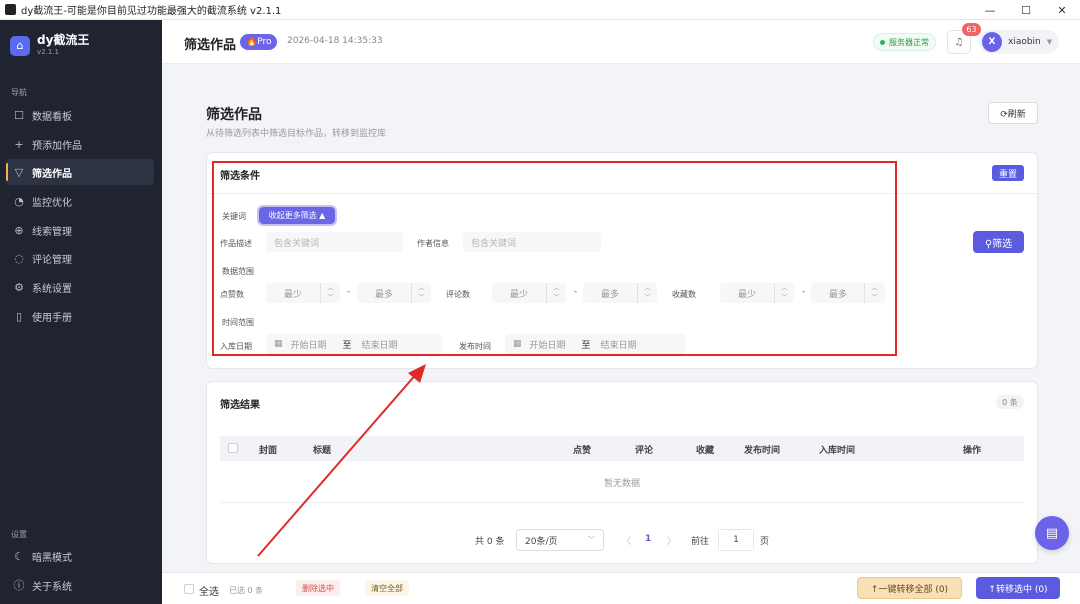 The image size is (1080, 604). I want to click on username: xiaobin, so click(1024, 42).